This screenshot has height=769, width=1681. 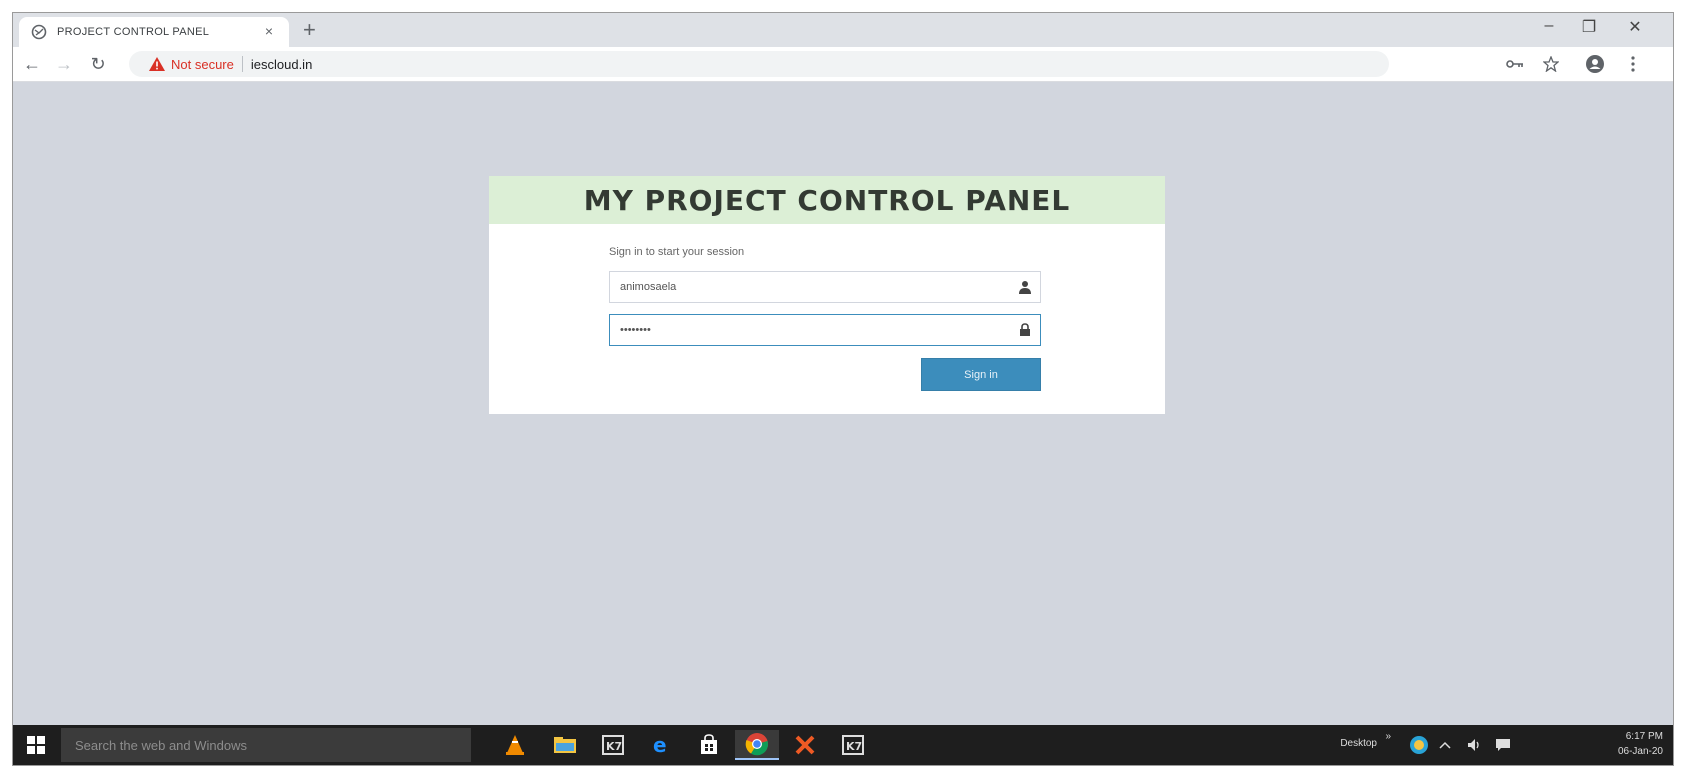 I want to click on windows-taskbar: K7 e K7 Desktop » 6:17 P, so click(x=843, y=745).